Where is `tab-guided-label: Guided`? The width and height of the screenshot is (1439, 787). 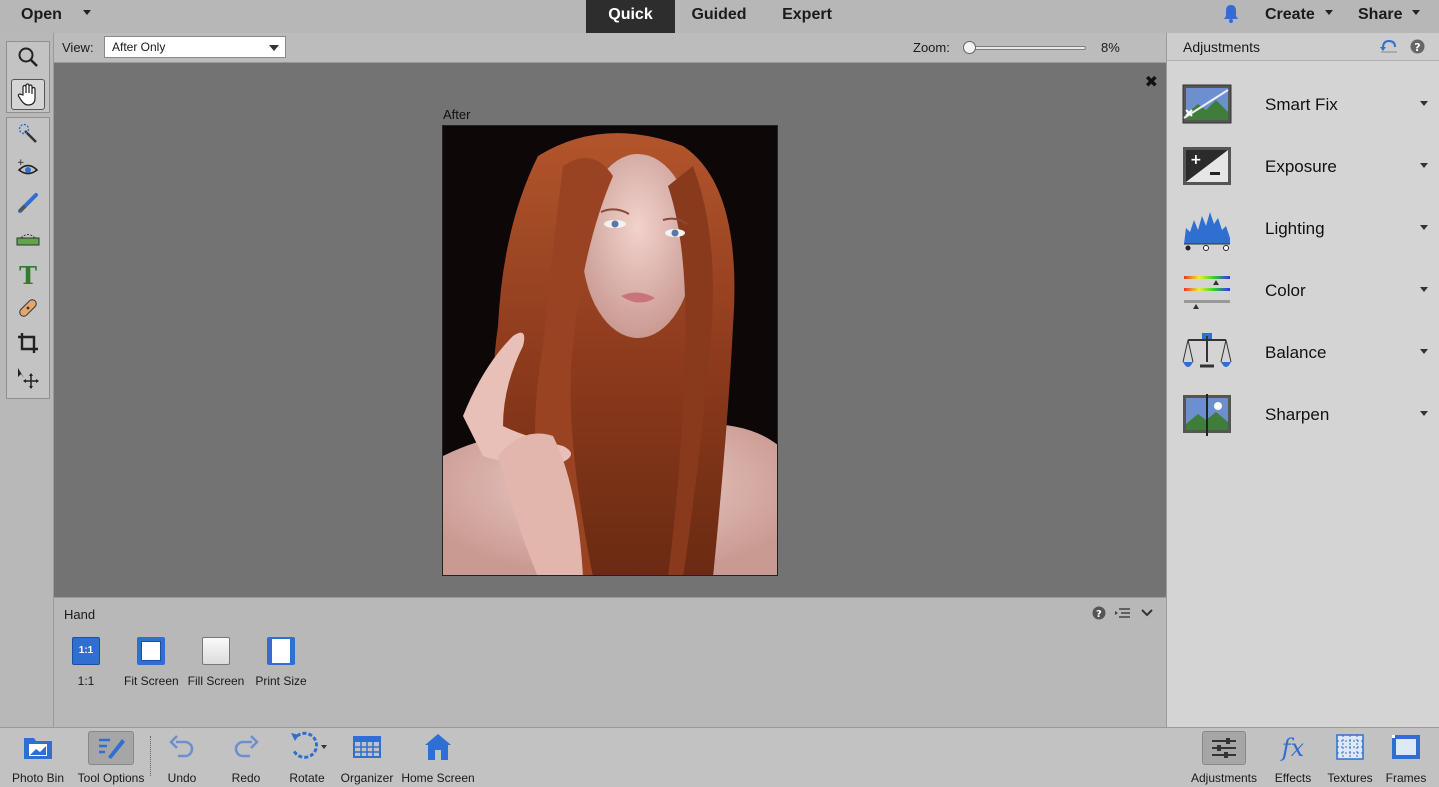
tab-guided-label: Guided is located at coordinates (719, 14).